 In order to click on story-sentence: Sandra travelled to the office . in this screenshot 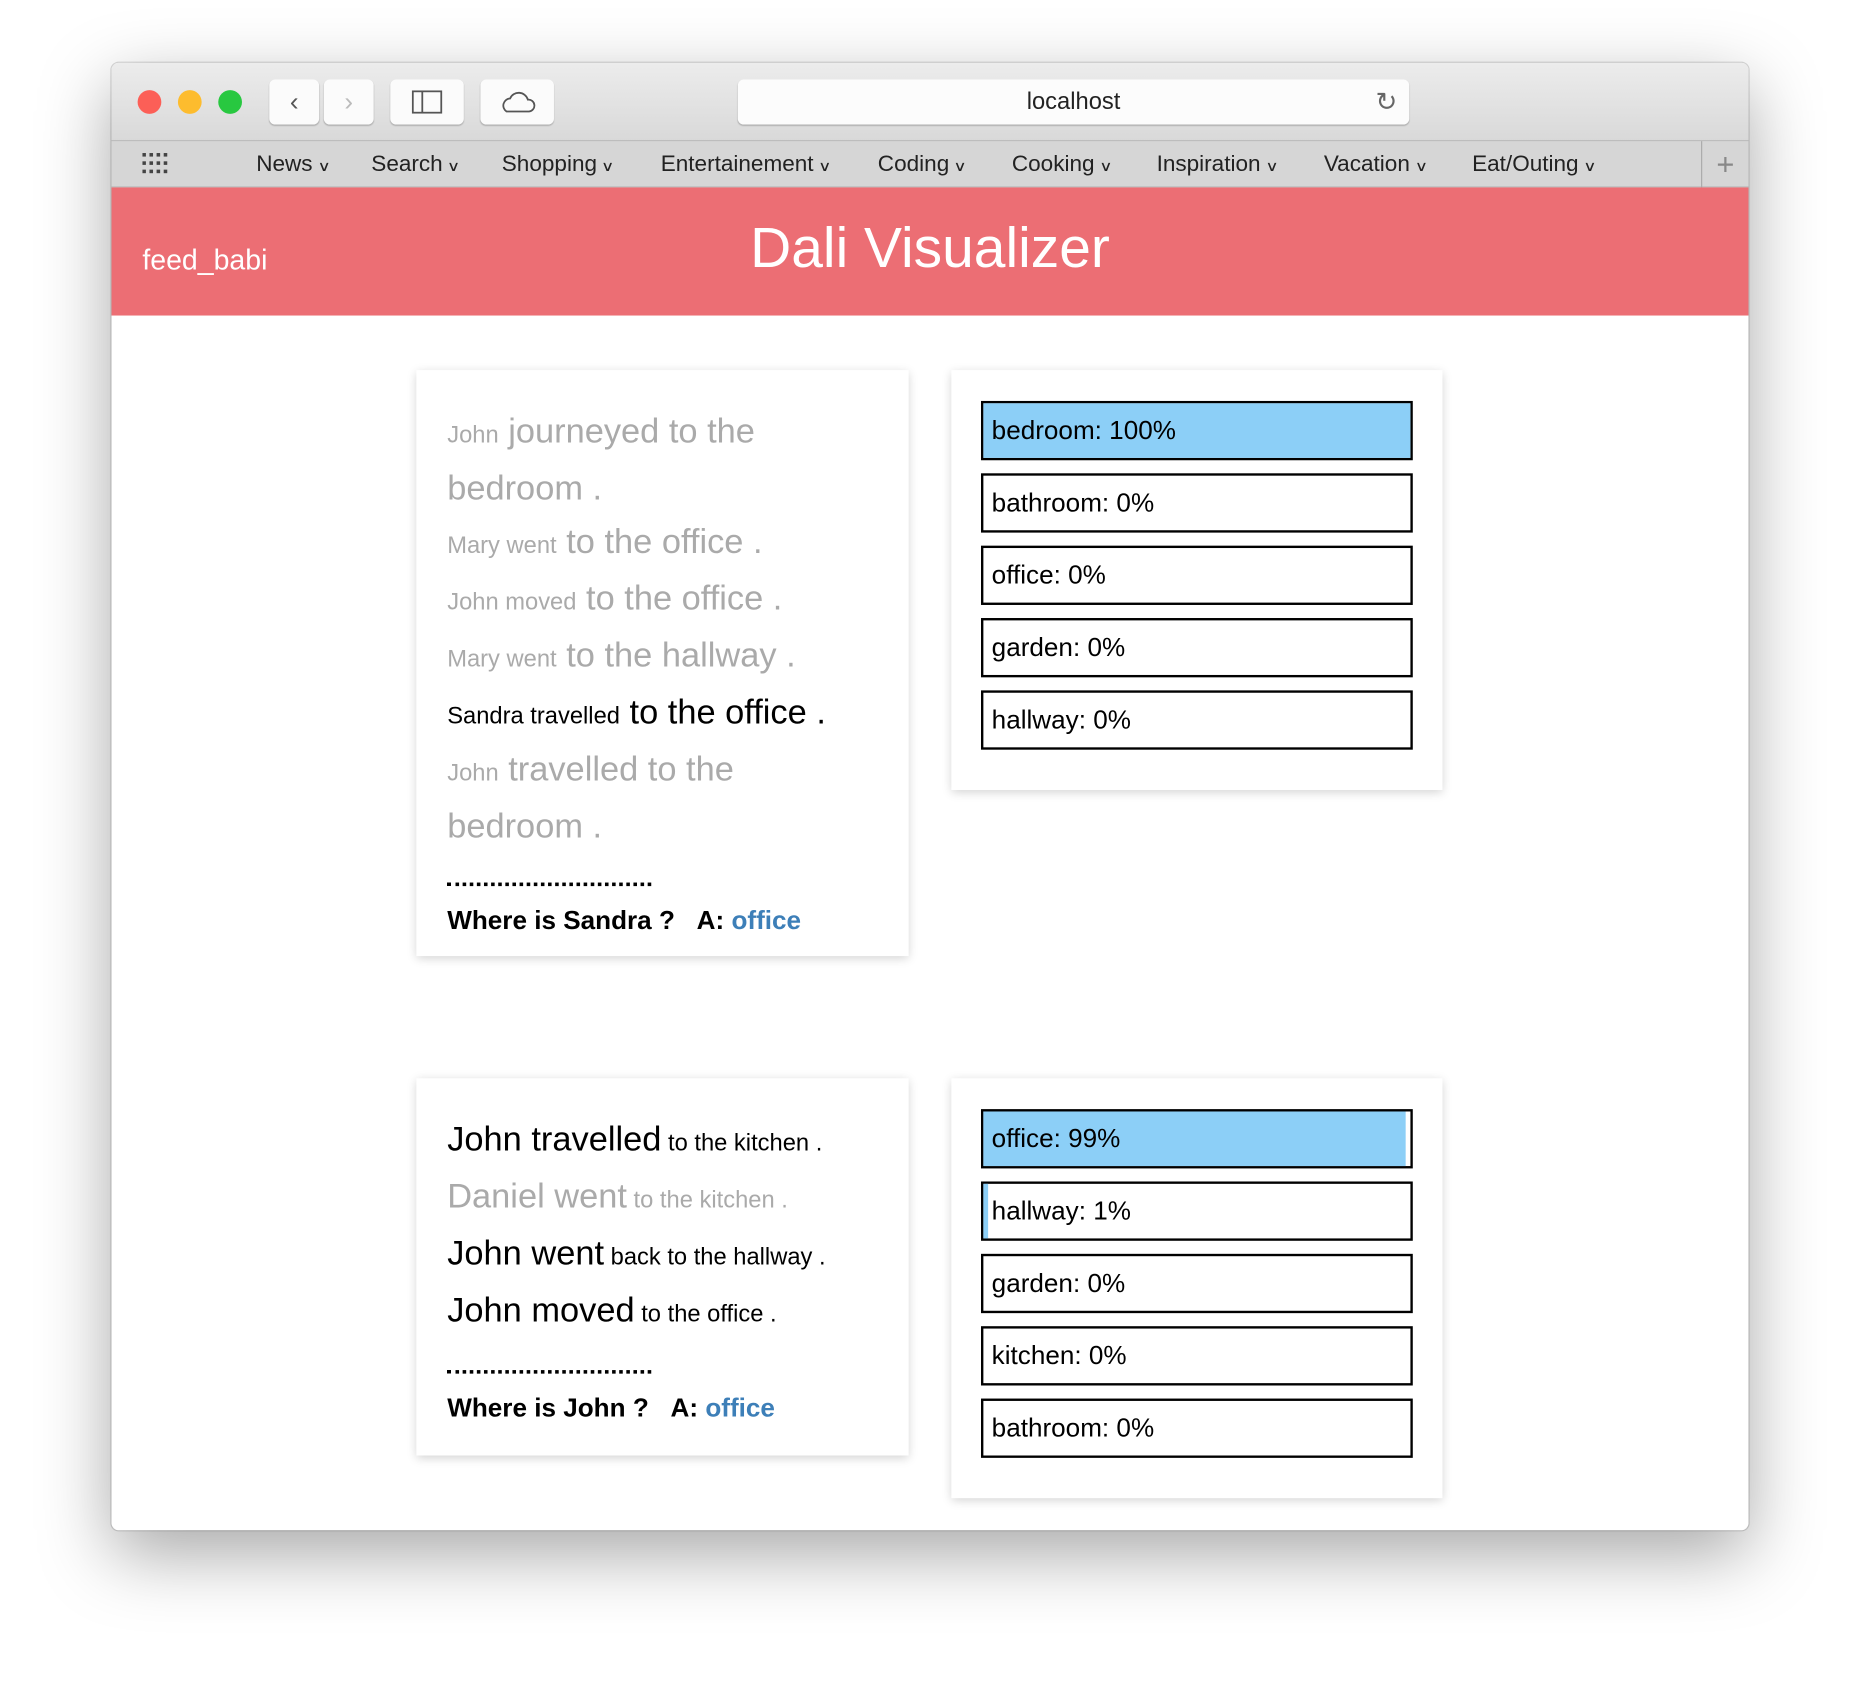, I will do `click(662, 715)`.